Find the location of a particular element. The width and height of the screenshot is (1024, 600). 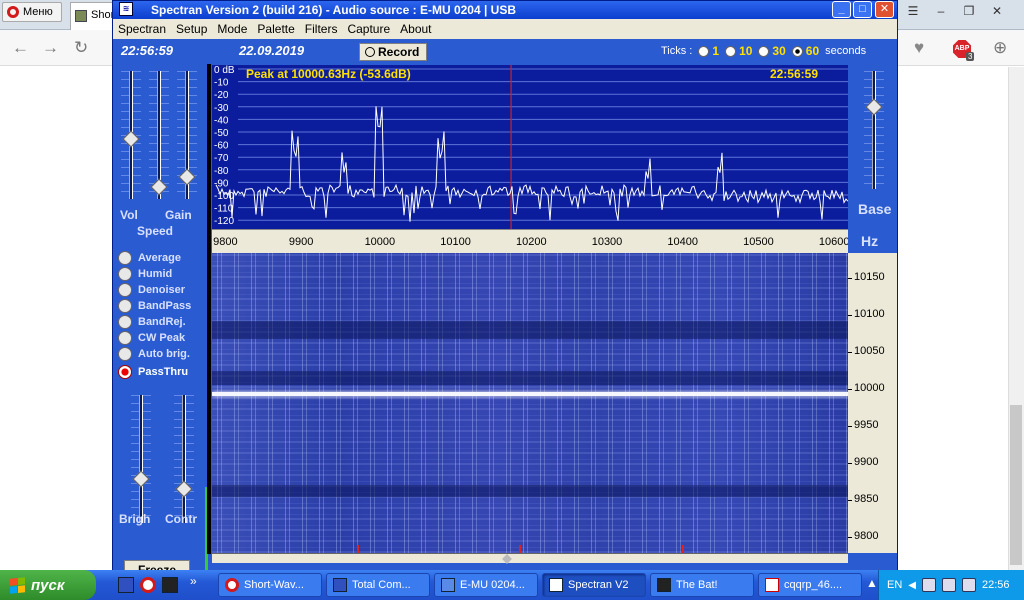

menu-about: About is located at coordinates (415, 29).